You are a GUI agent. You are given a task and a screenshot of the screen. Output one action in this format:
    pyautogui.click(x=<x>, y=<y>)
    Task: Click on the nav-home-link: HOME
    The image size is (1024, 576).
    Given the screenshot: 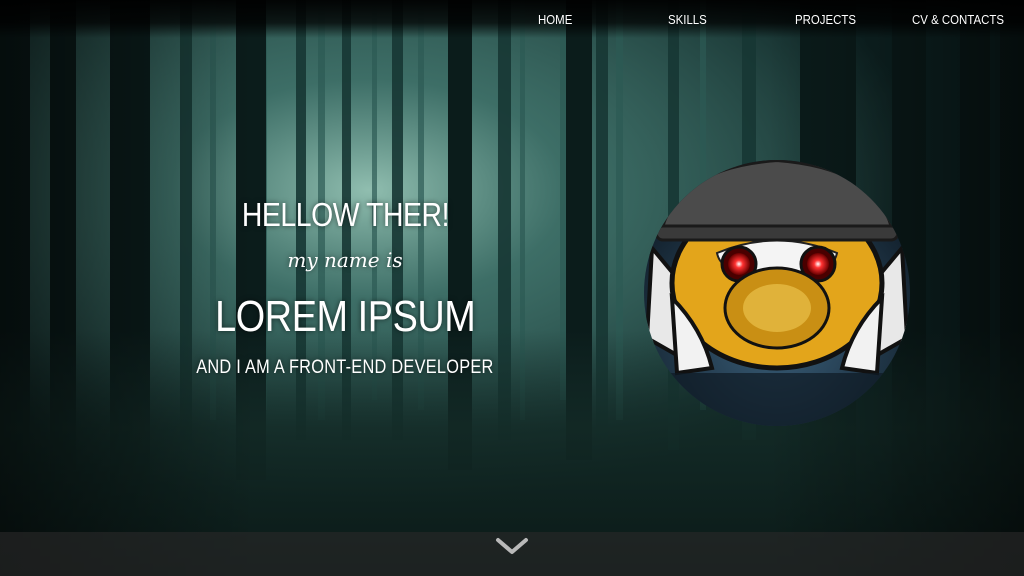 What is the action you would take?
    pyautogui.click(x=555, y=19)
    